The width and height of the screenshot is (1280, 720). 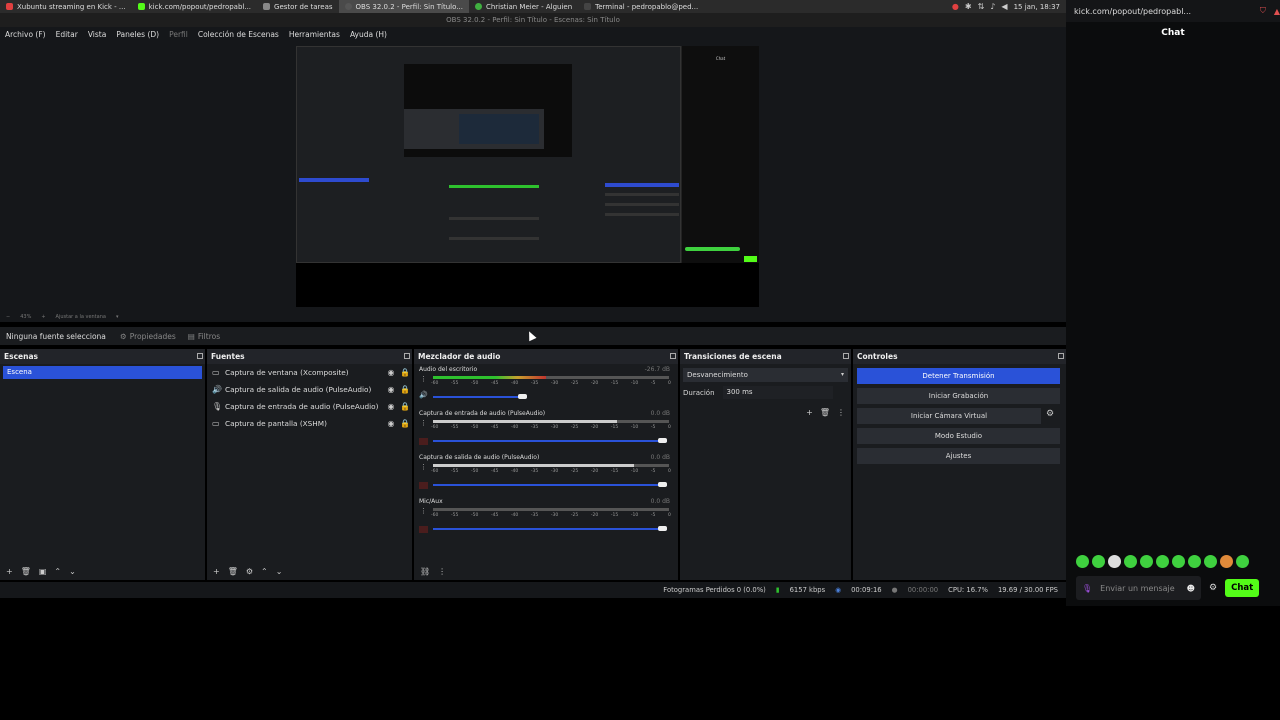 I want to click on tab-task-manager: Gestor de tareas, so click(x=298, y=6).